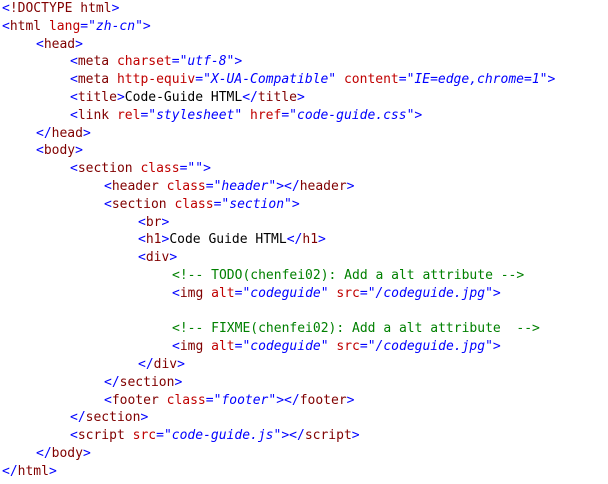 This screenshot has height=484, width=608. Describe the element at coordinates (304, 365) in the screenshot. I see `code-line: </div>` at that location.